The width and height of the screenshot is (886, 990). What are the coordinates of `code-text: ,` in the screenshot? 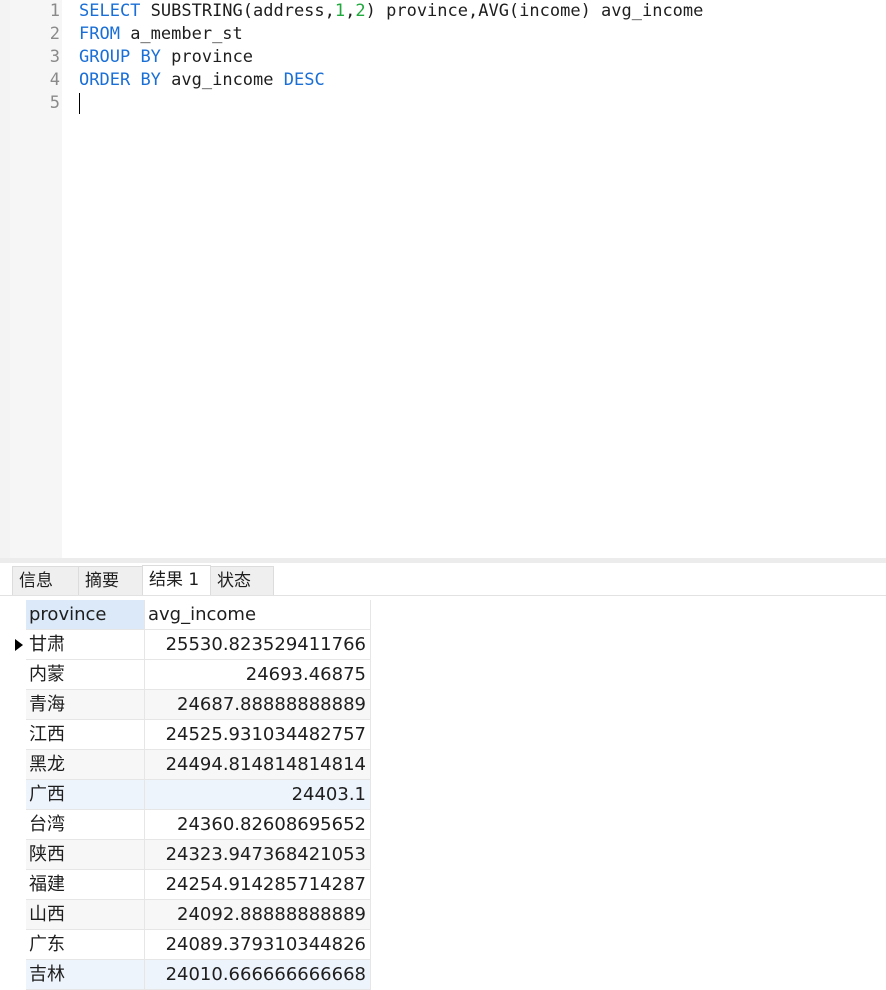 It's located at (350, 11).